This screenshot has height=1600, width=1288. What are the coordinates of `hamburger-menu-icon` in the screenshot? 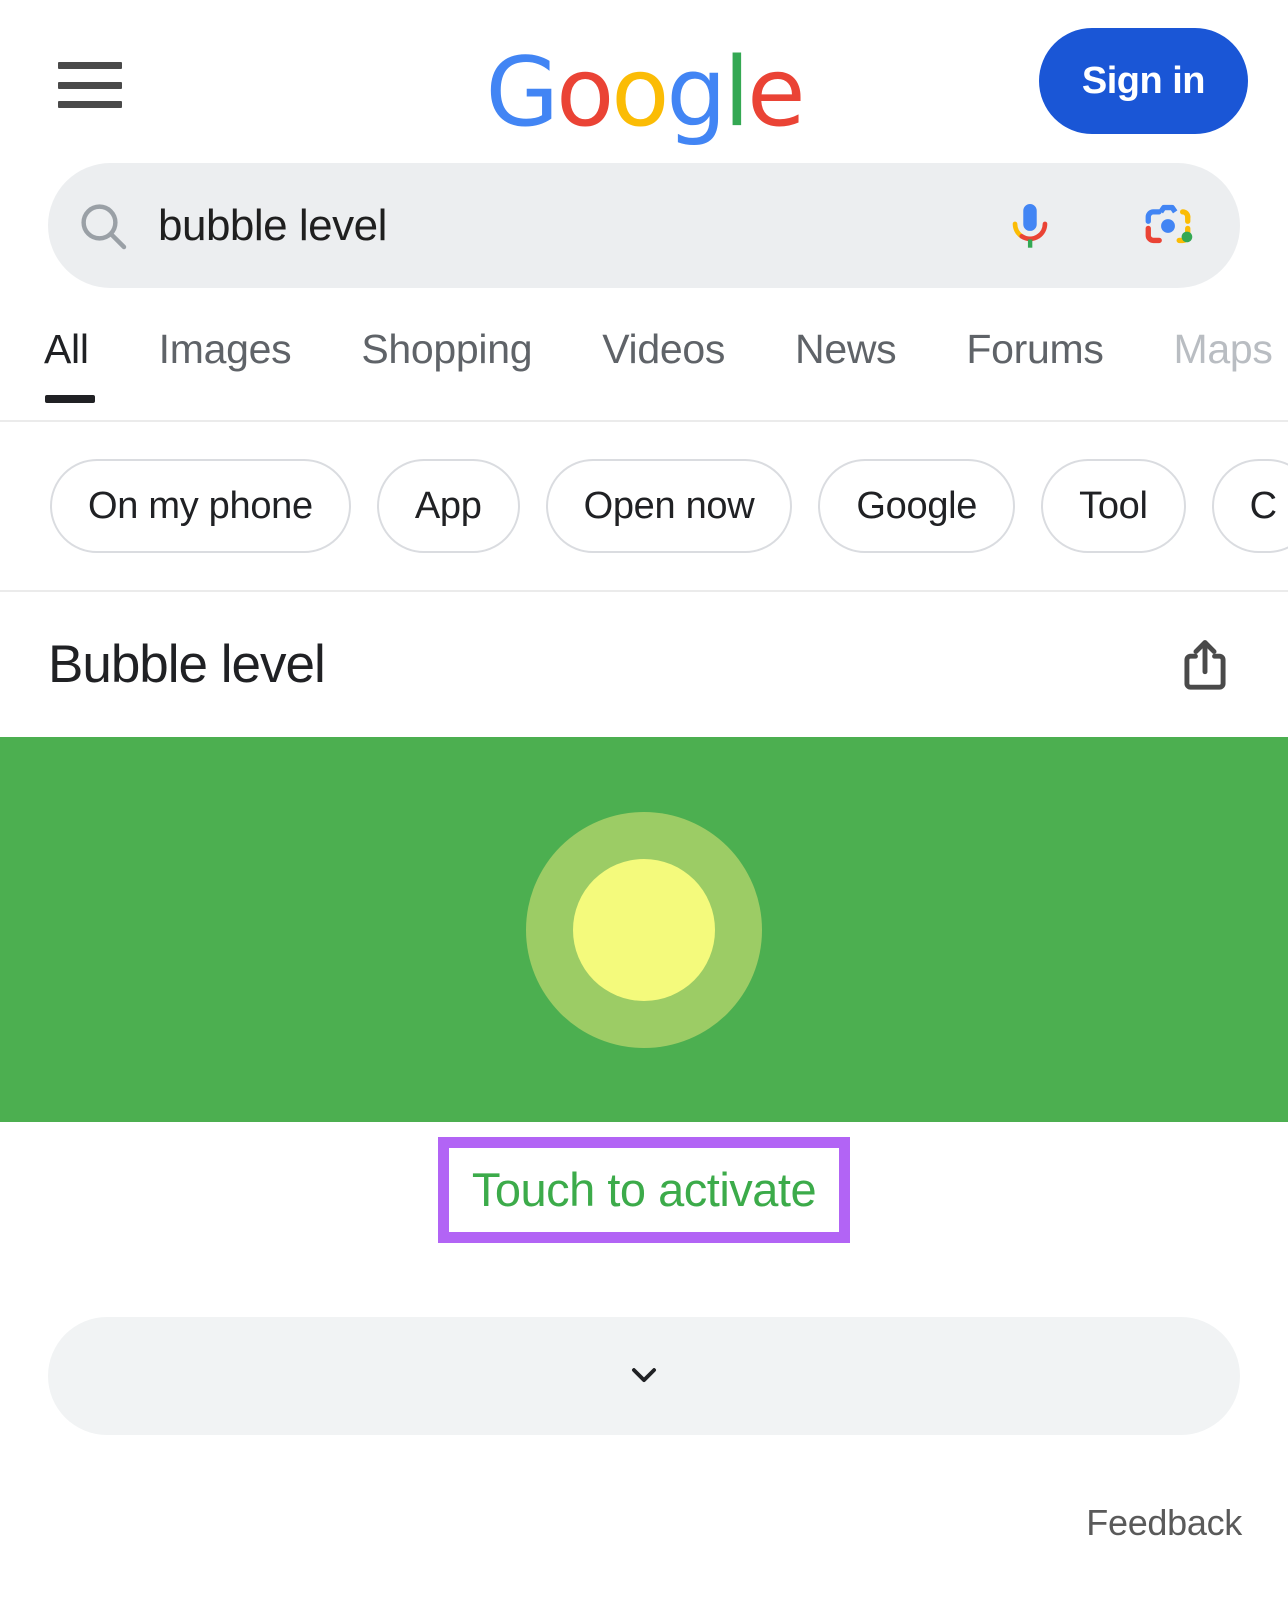 It's located at (90, 85).